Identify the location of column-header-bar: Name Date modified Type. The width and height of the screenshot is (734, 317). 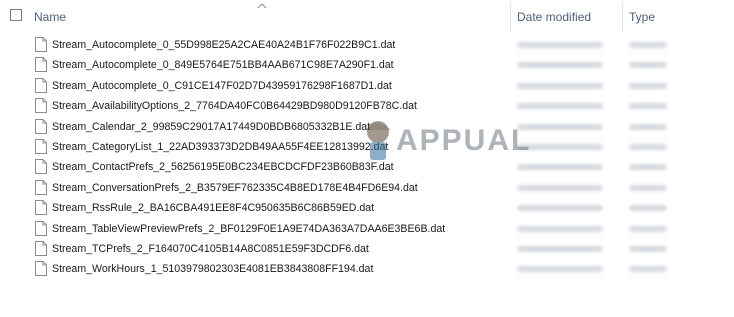
(367, 17).